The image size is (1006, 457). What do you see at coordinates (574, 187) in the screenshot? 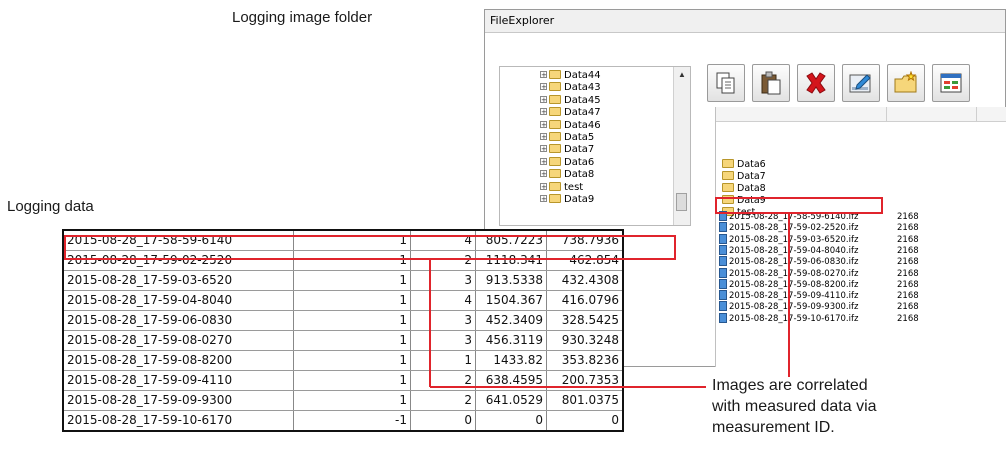
I see `tree-item-label: test` at bounding box center [574, 187].